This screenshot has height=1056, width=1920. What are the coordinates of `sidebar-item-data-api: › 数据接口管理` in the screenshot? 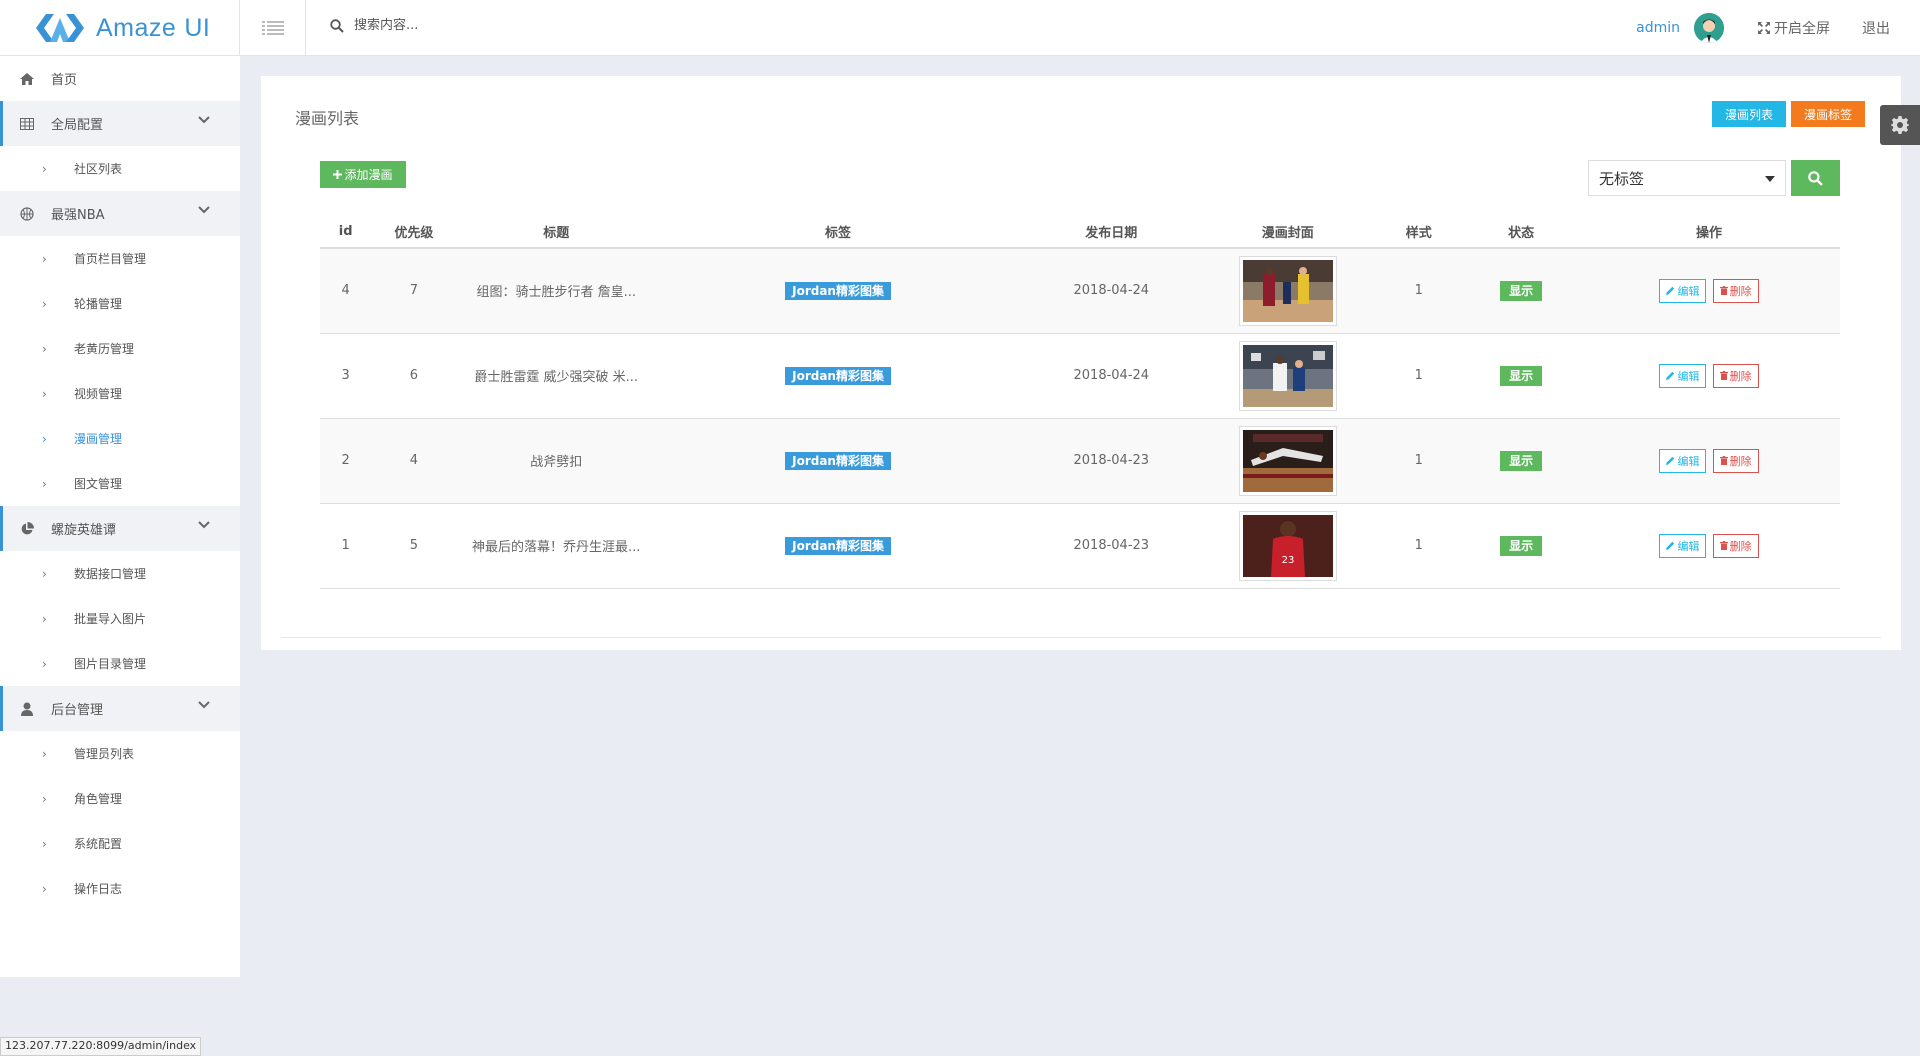 It's located at (120, 573).